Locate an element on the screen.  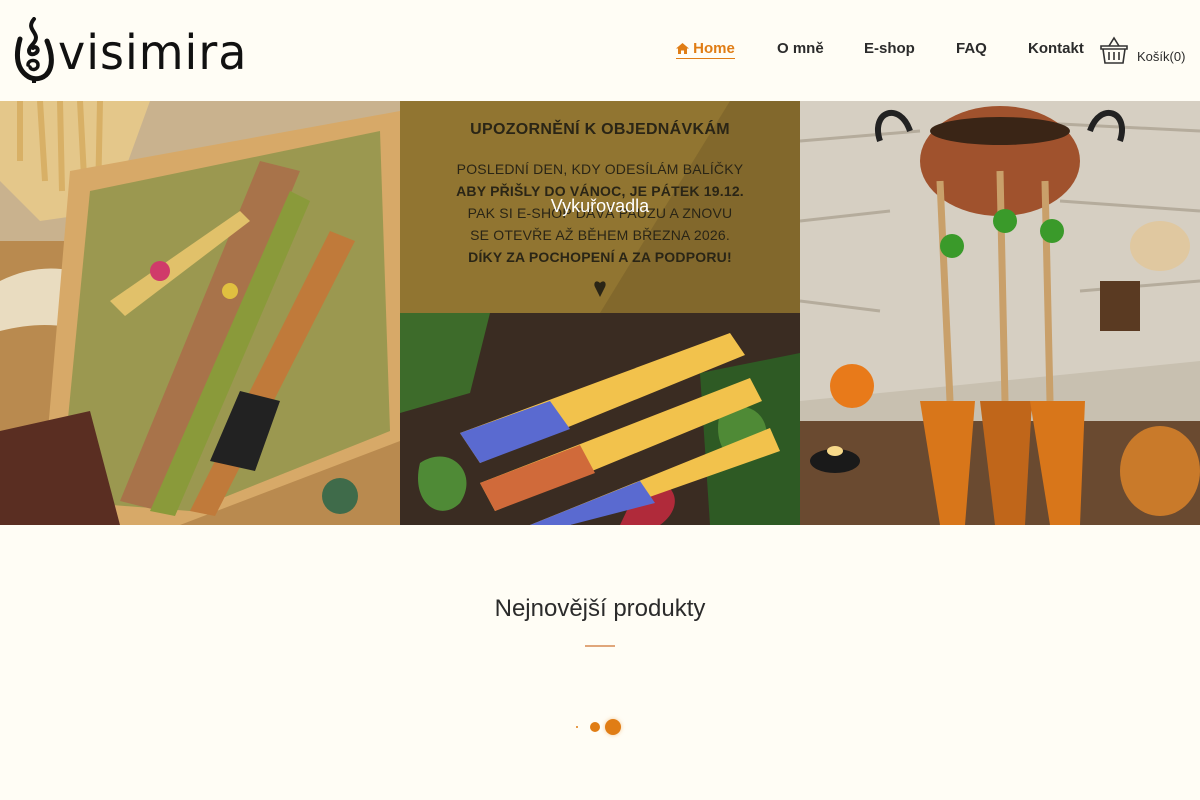
loader-dot-large is located at coordinates (613, 727).